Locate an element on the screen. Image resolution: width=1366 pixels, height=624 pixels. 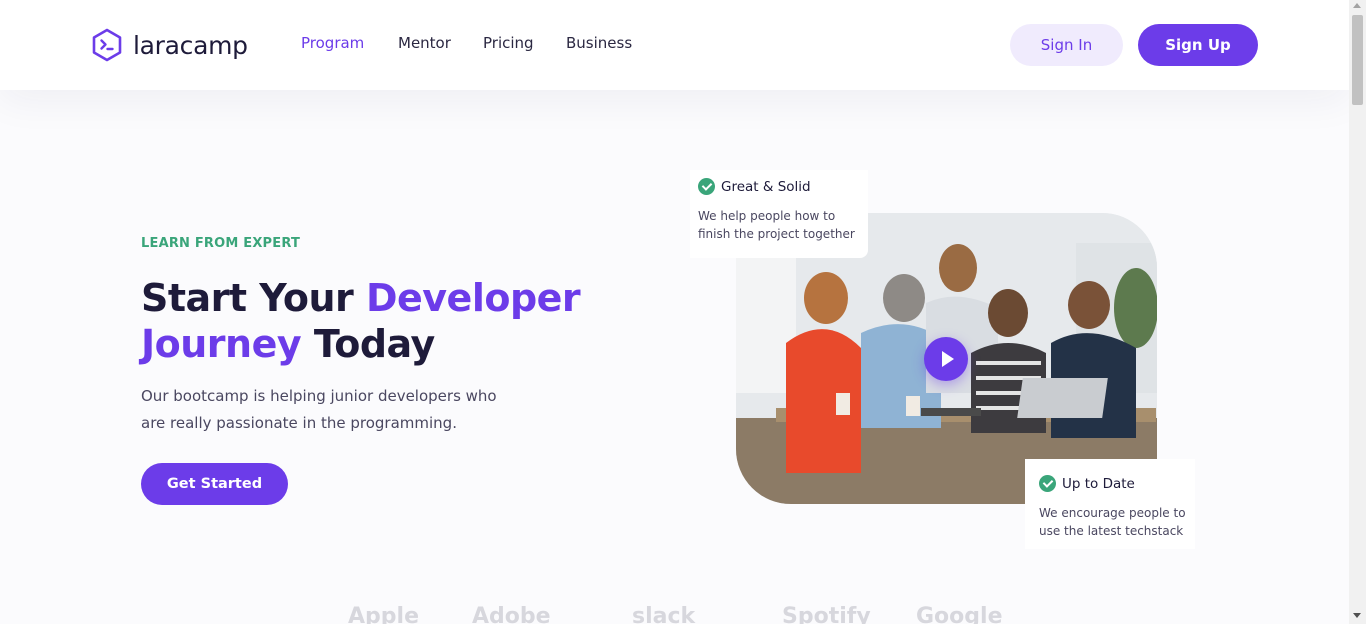
terminal-hexagon-icon is located at coordinates (107, 45).